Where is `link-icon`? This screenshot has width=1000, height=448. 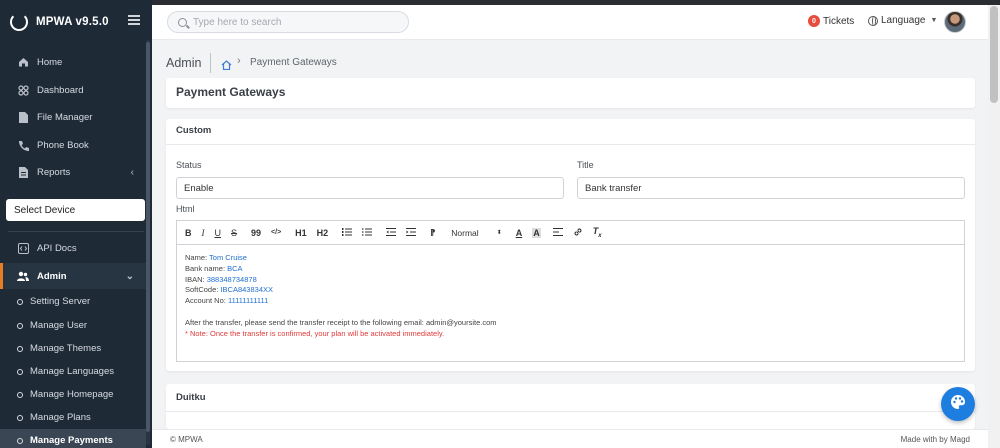
link-icon is located at coordinates (578, 233).